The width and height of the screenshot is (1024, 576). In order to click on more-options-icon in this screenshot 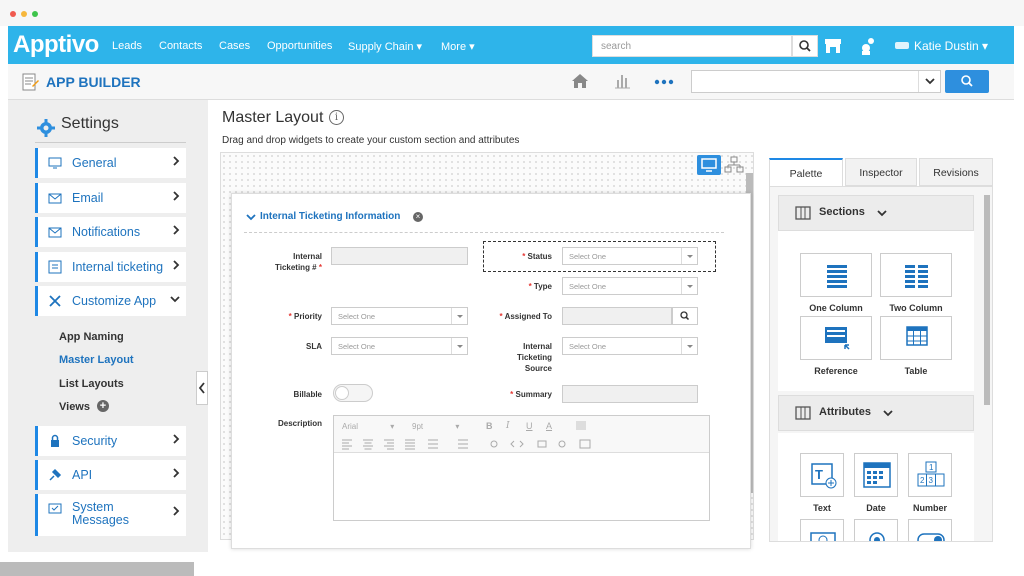, I will do `click(664, 82)`.